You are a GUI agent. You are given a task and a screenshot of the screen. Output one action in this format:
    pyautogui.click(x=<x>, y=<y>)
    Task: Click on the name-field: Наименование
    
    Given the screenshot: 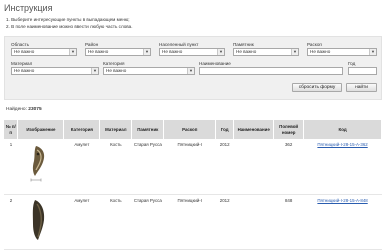 What is the action you would take?
    pyautogui.click(x=271, y=69)
    